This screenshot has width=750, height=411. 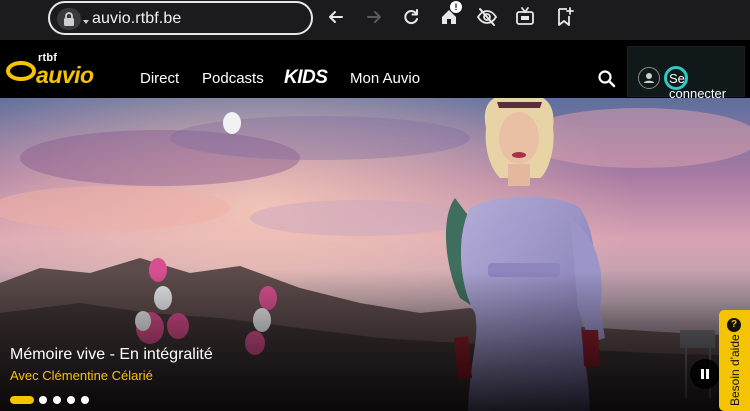 I want to click on auvio-logo: rtbf auvio, so click(x=54, y=70).